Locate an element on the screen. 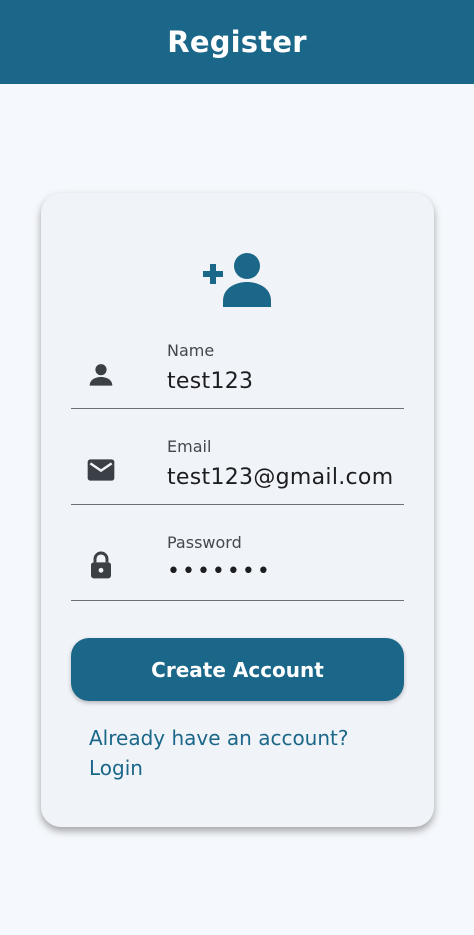  login-link: Already have an account? Login is located at coordinates (239, 753).